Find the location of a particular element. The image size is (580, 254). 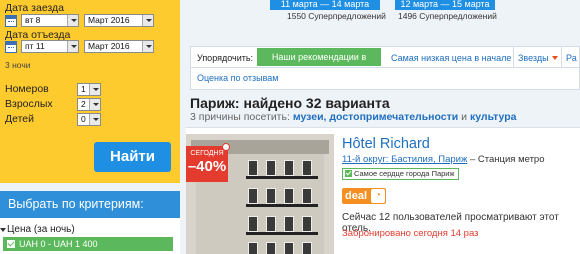

info-icon is located at coordinates (226, 147).